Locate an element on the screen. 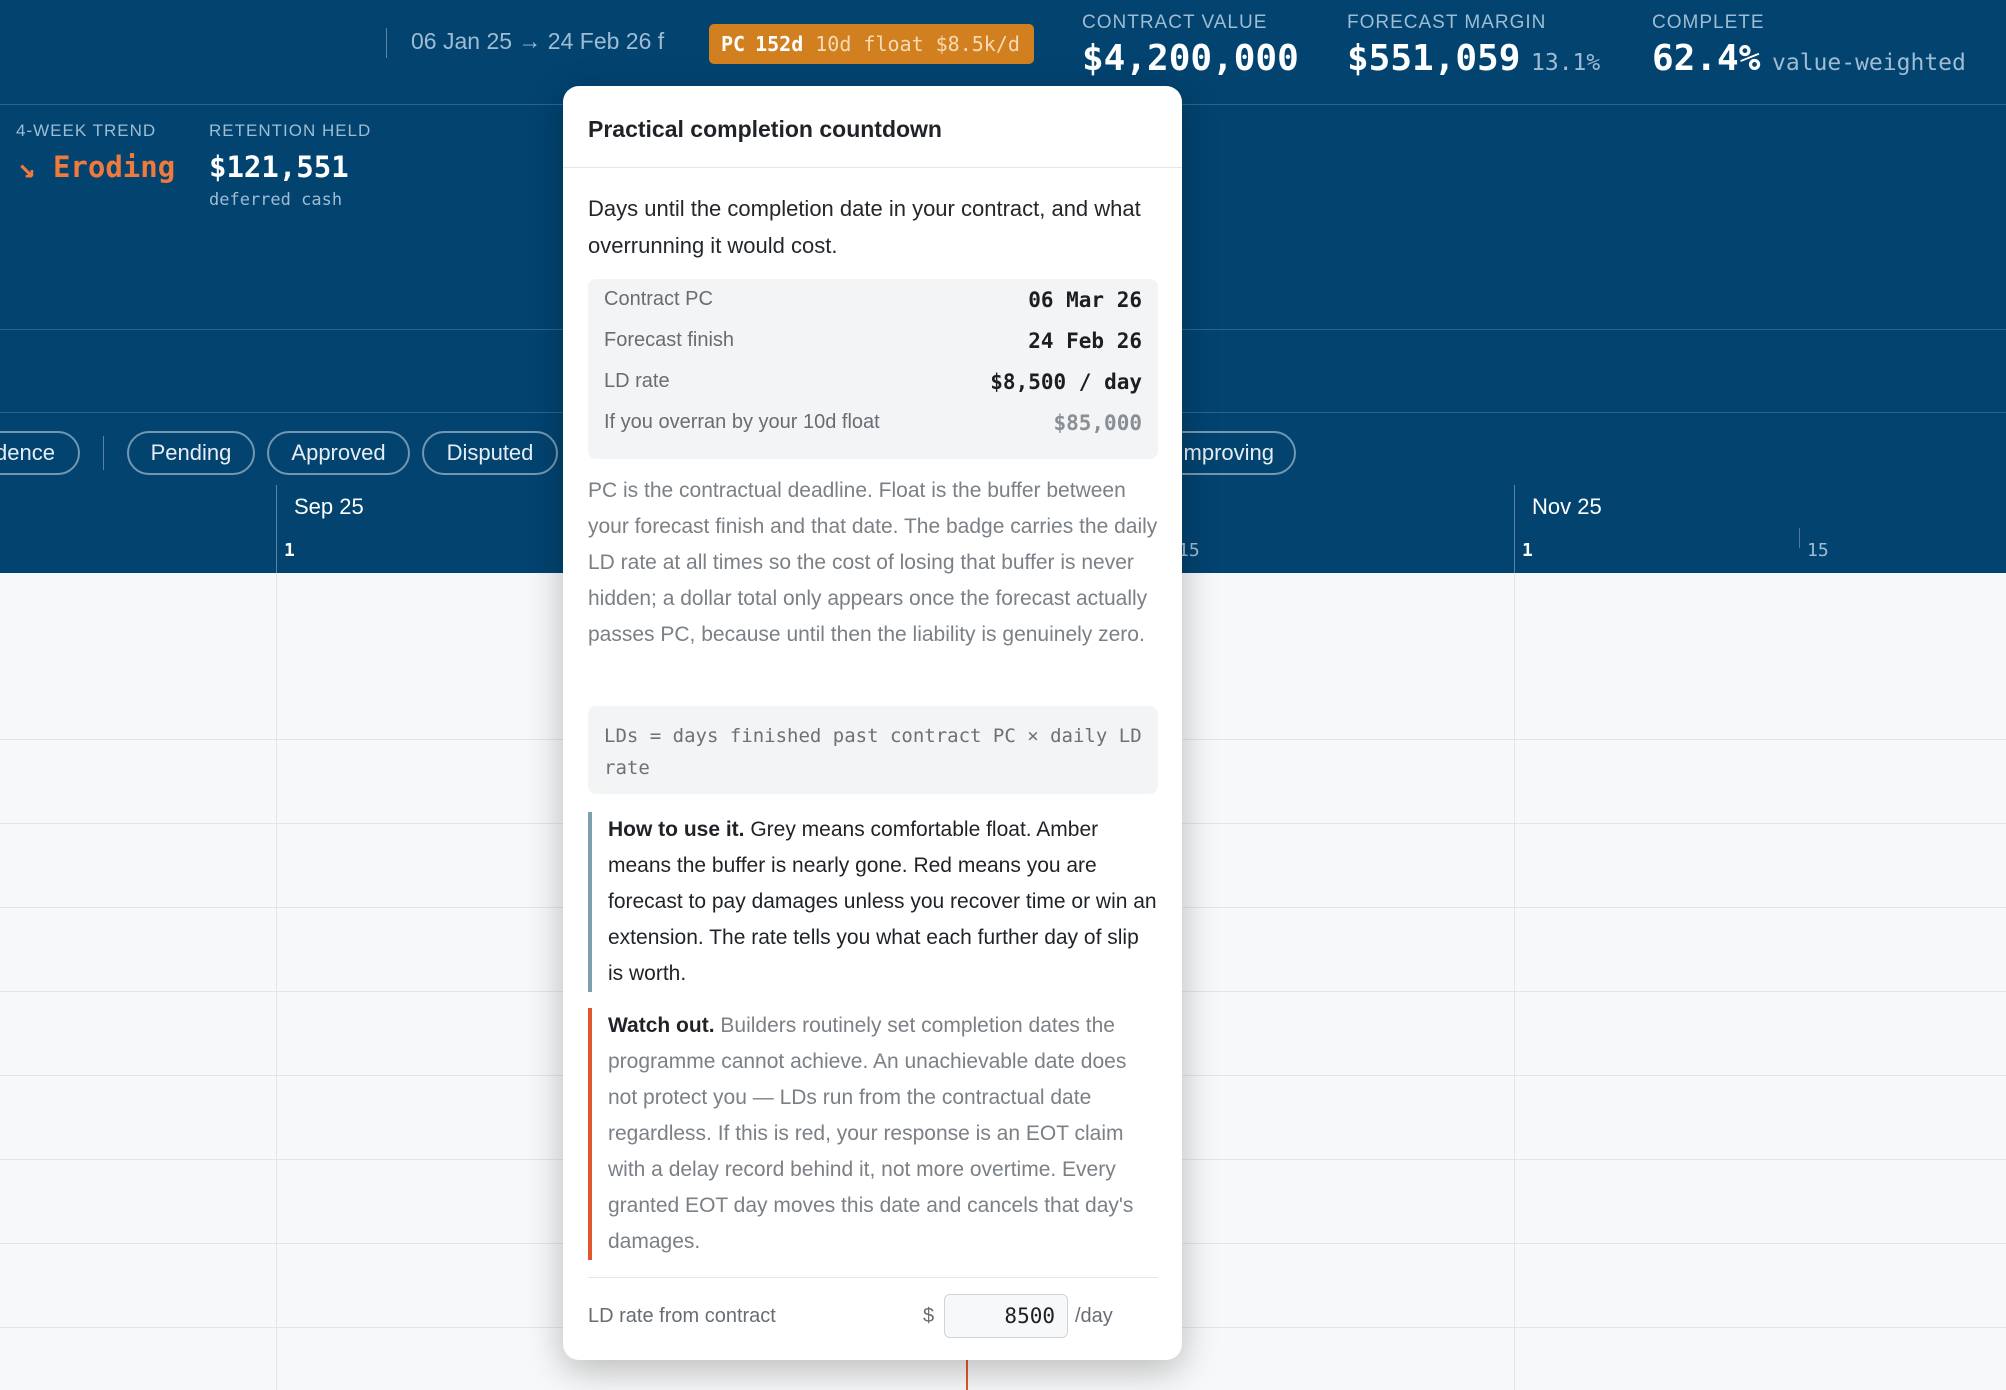 This screenshot has height=1390, width=2006. pc-badge-float: 10d float is located at coordinates (869, 44).